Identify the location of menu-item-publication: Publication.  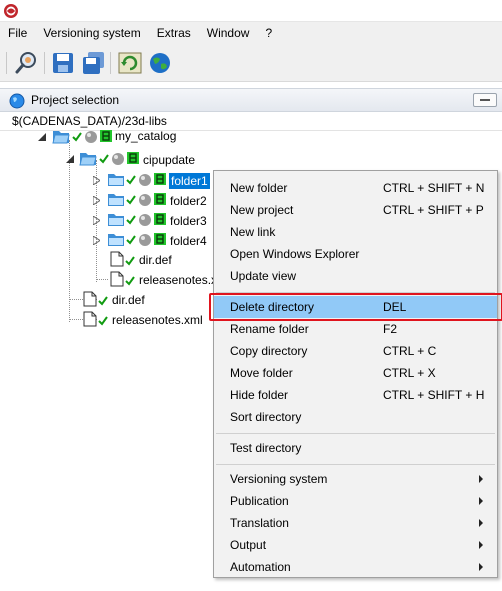
(355, 501).